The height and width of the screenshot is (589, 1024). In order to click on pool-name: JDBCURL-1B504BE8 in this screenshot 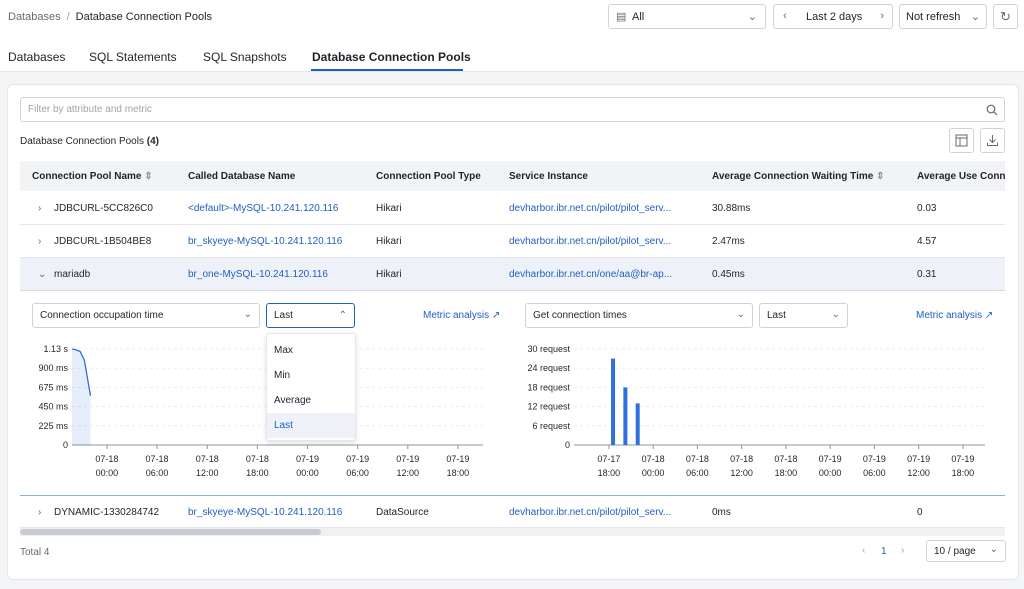, I will do `click(103, 241)`.